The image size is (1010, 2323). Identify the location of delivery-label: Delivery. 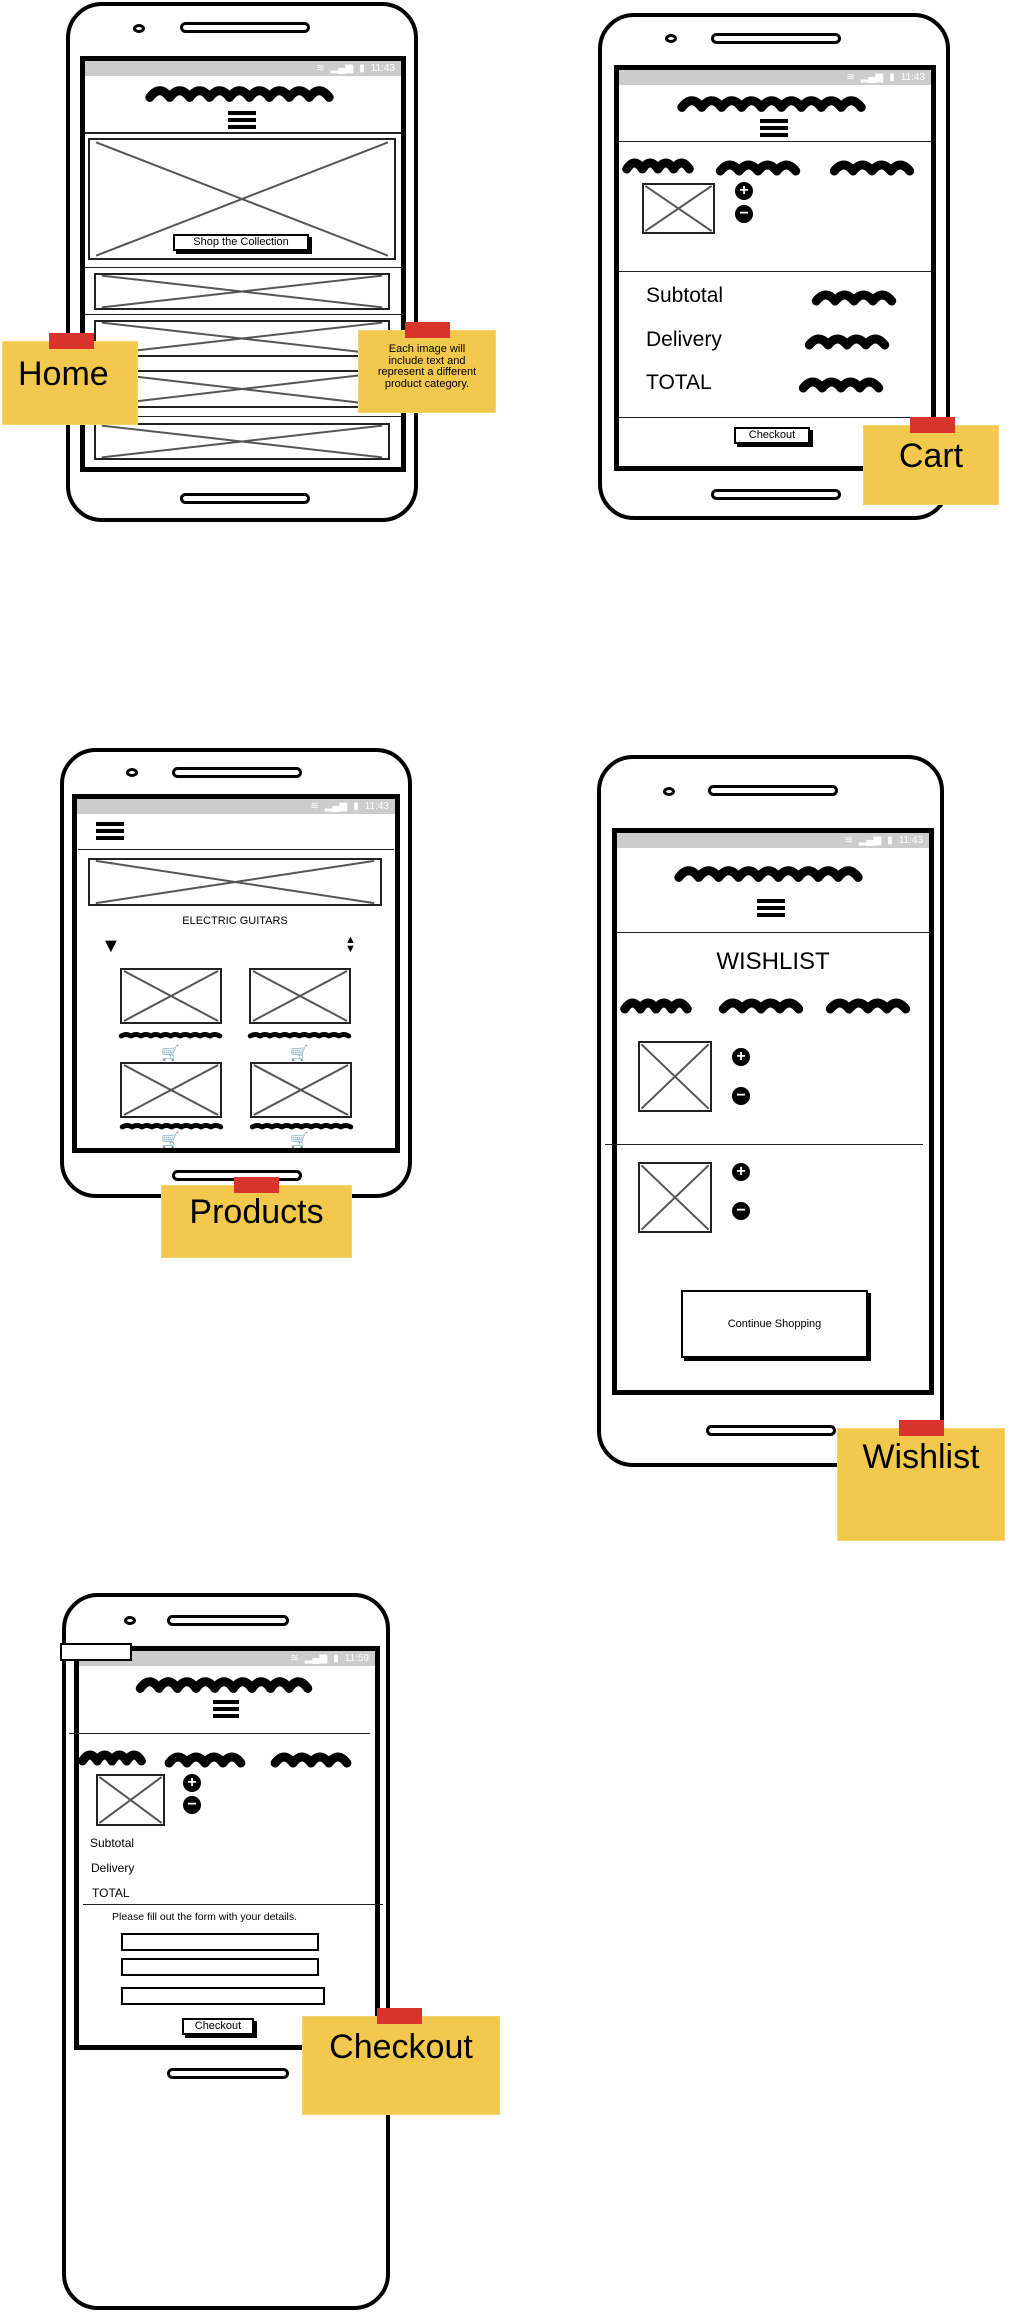
(684, 339).